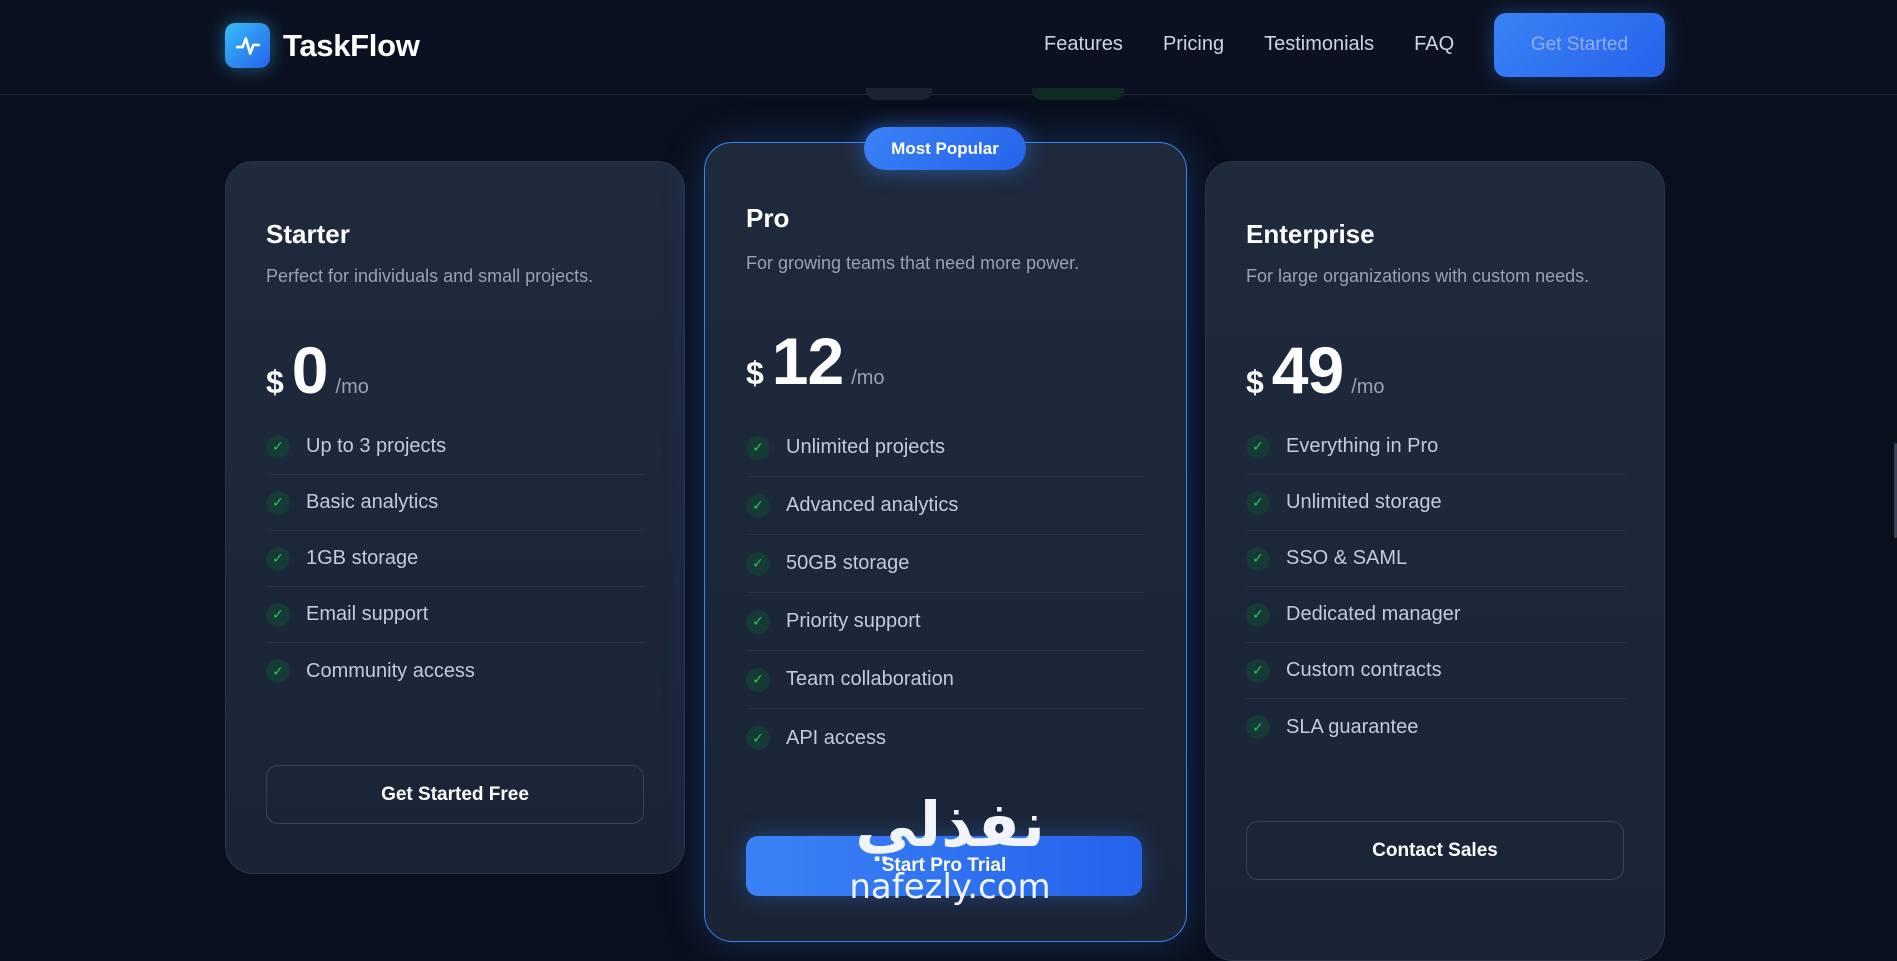 The height and width of the screenshot is (961, 1897). I want to click on feature-item: ✓ Priority support, so click(945, 622).